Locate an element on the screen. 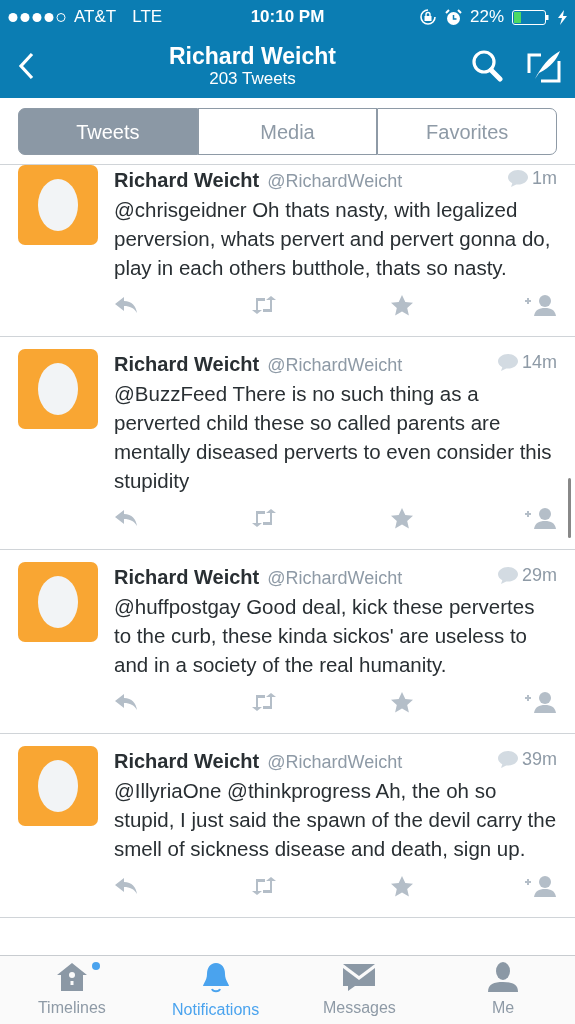  segment-tab: Tweets is located at coordinates (108, 131).